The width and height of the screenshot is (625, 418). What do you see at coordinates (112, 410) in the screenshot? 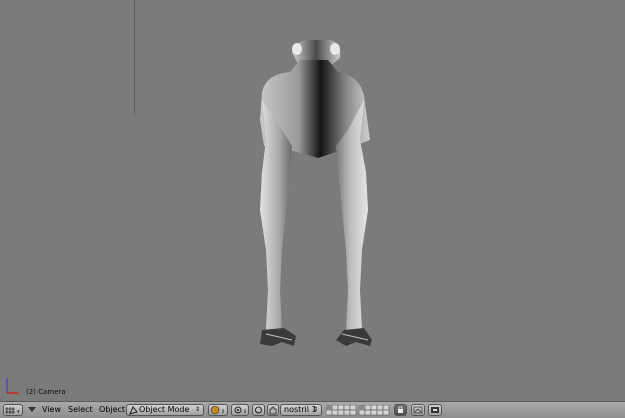
I see `menu-object: Object` at bounding box center [112, 410].